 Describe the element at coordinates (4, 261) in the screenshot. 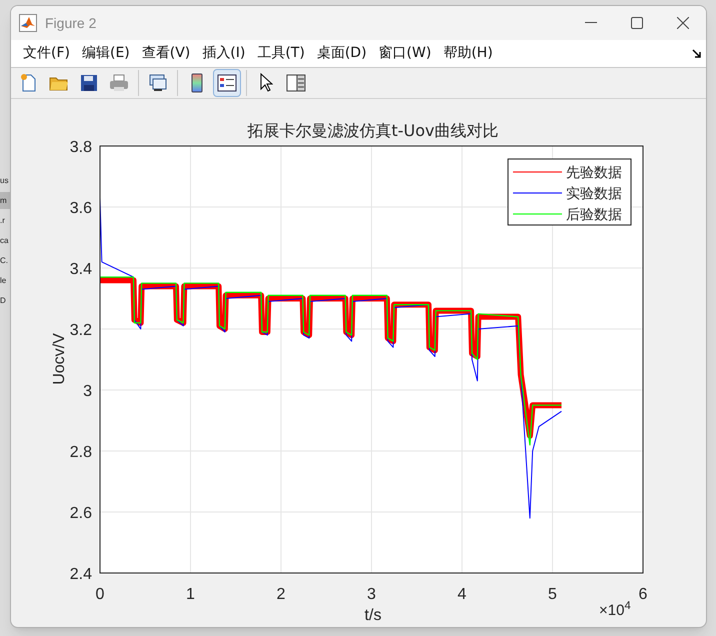

I see `background-list-text: C.` at that location.